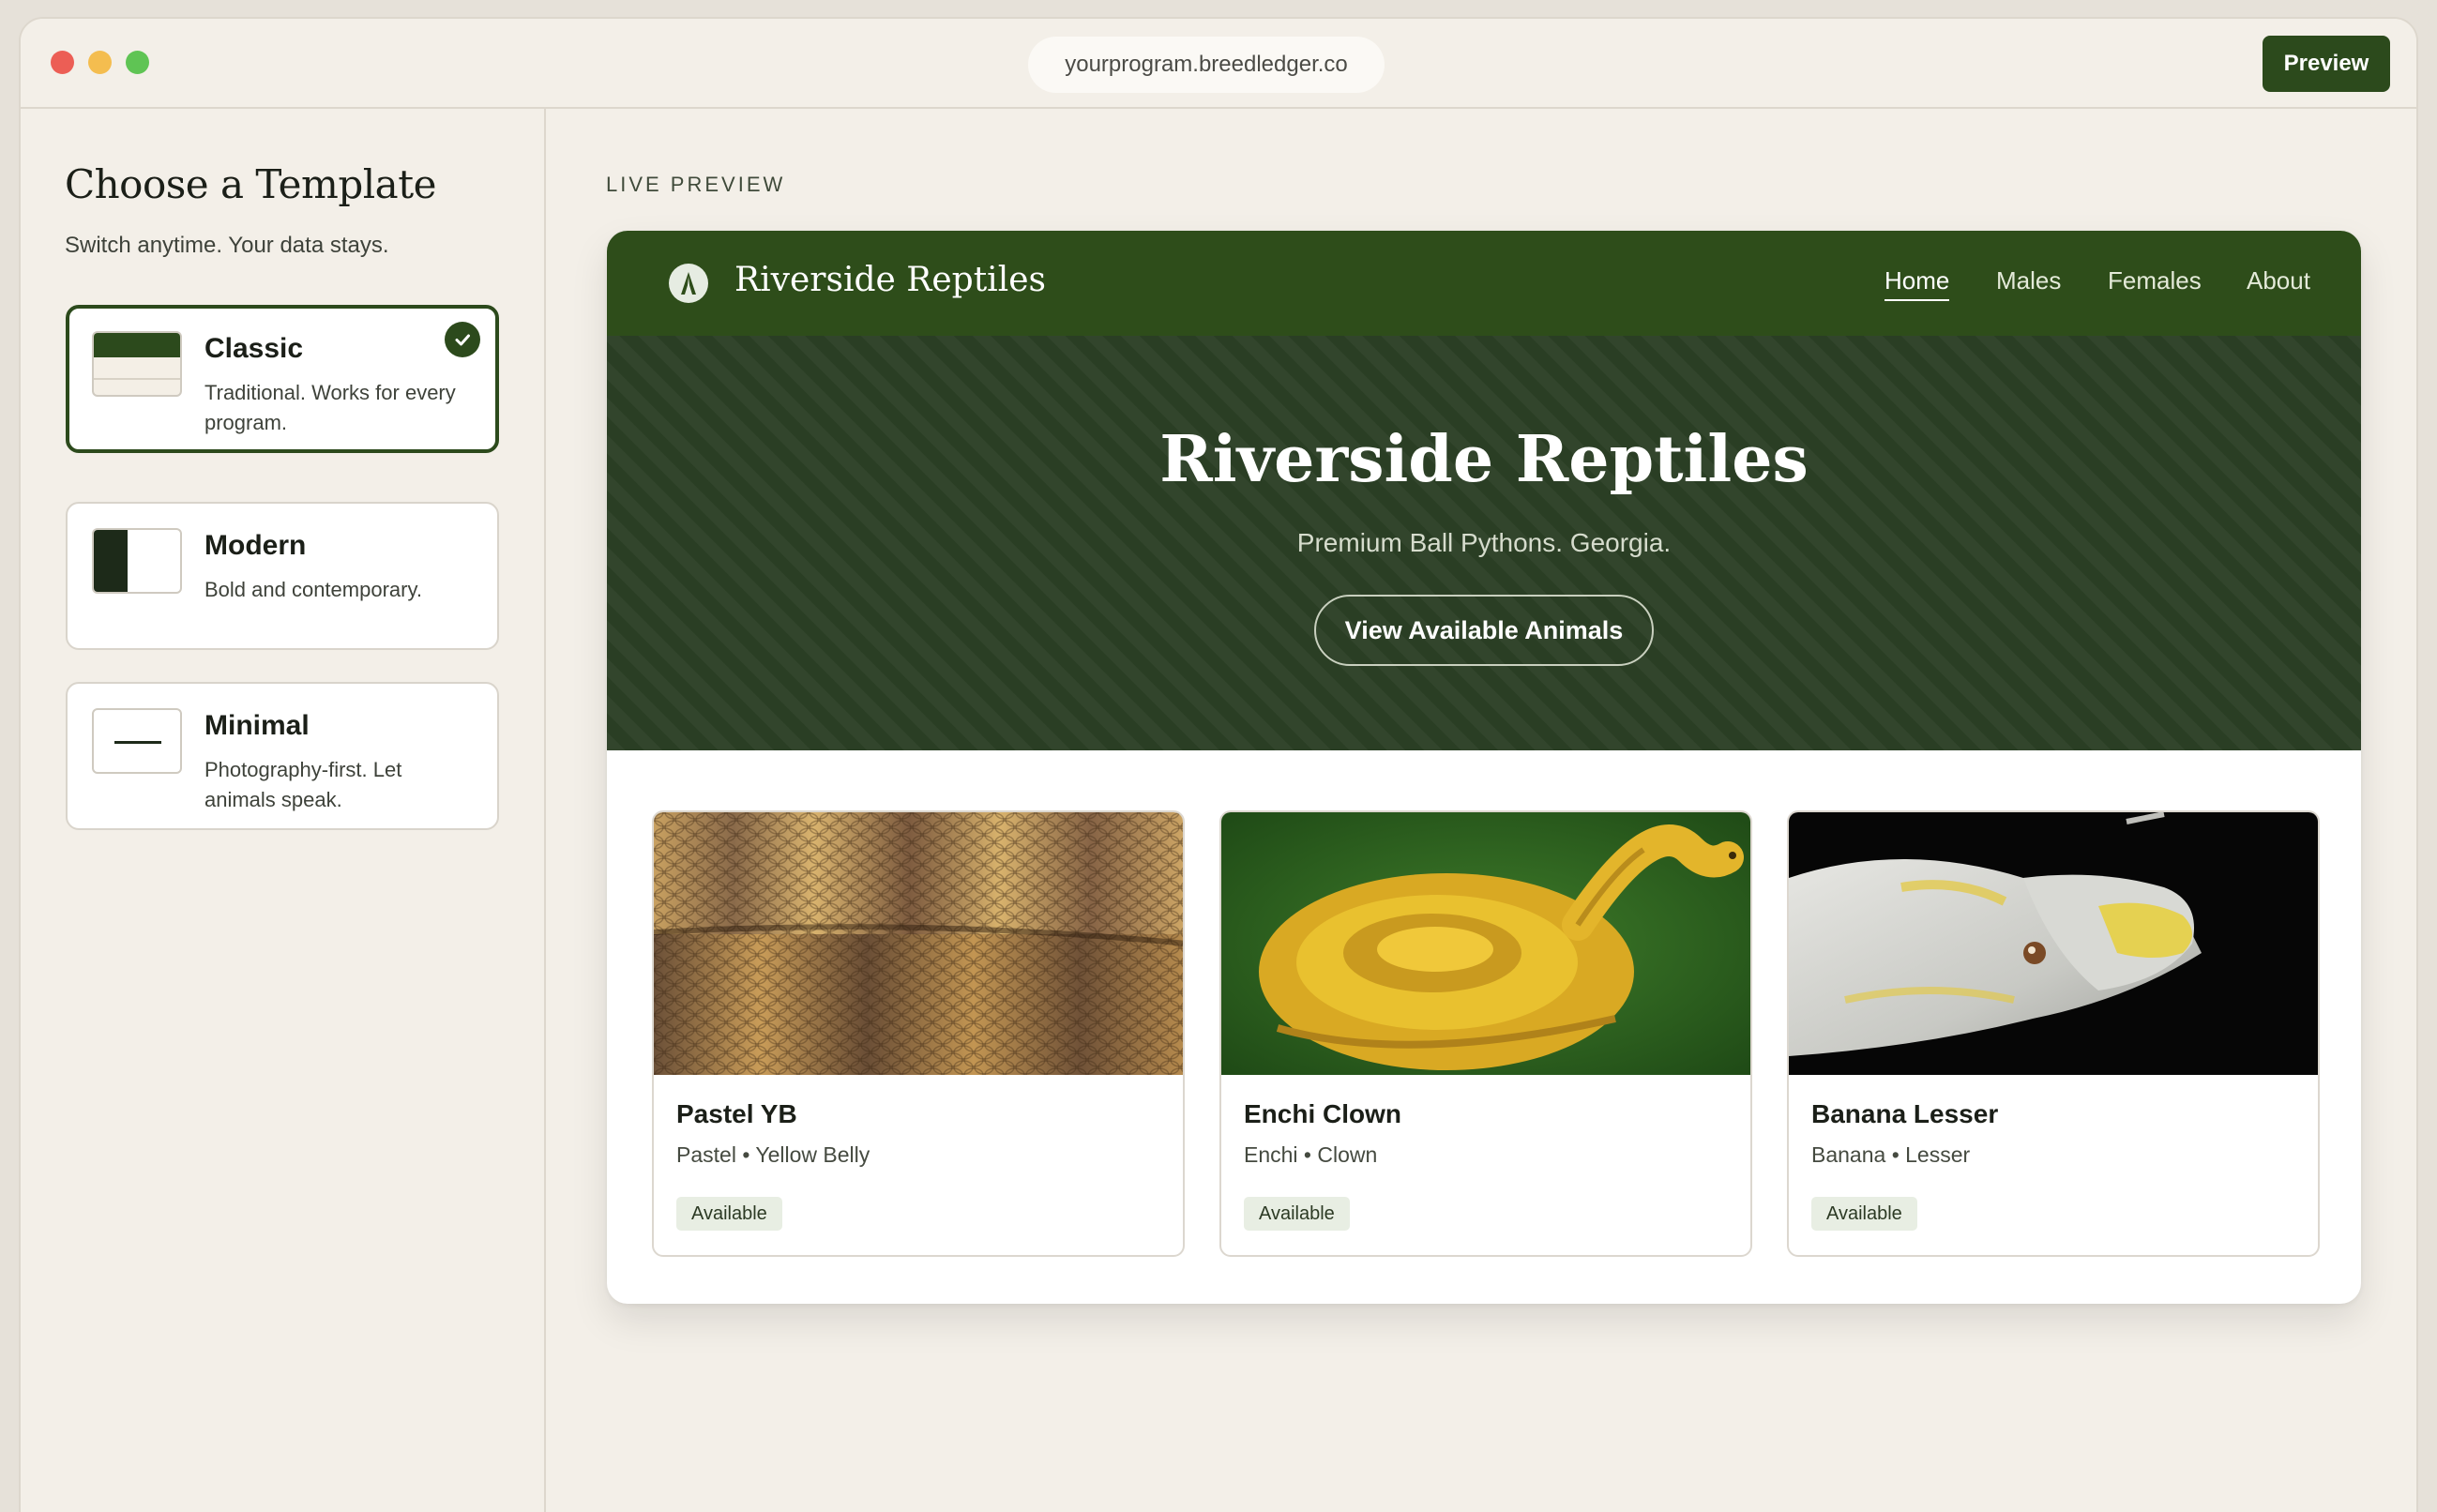  What do you see at coordinates (736, 1113) in the screenshot?
I see `animal-name: Pastel YB` at bounding box center [736, 1113].